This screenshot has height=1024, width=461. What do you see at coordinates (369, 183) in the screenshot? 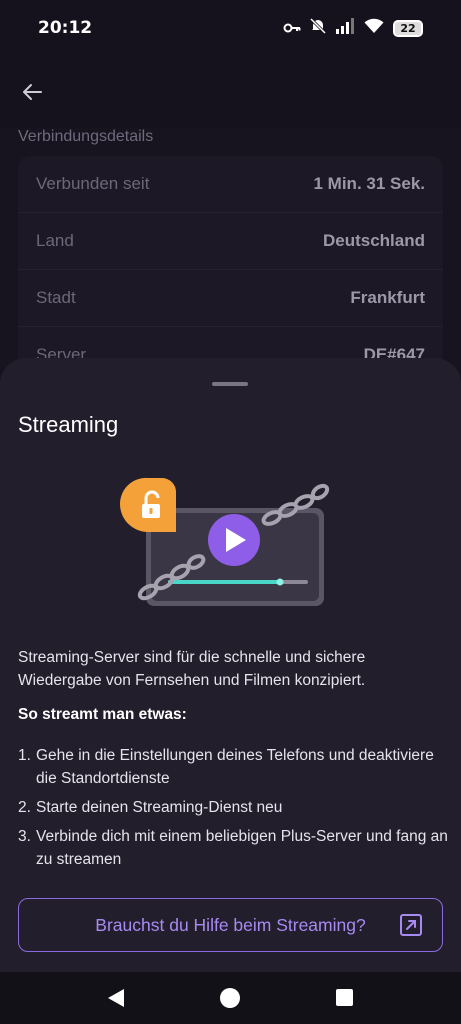
I see `detail-value: 1 Min. 31 Sek.` at bounding box center [369, 183].